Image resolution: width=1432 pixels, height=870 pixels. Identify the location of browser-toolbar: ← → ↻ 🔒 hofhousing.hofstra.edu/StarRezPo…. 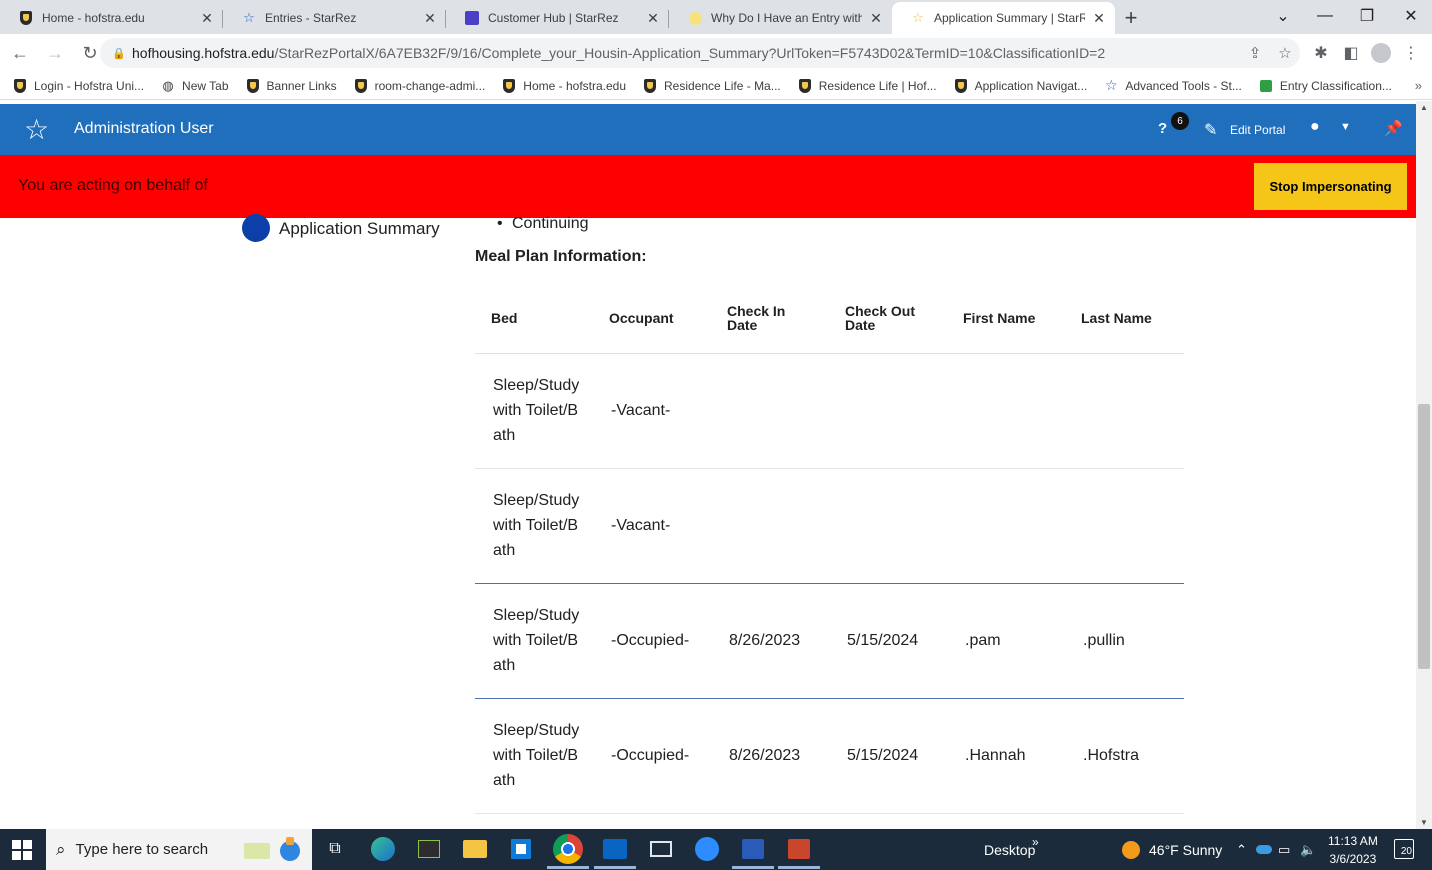
(716, 53).